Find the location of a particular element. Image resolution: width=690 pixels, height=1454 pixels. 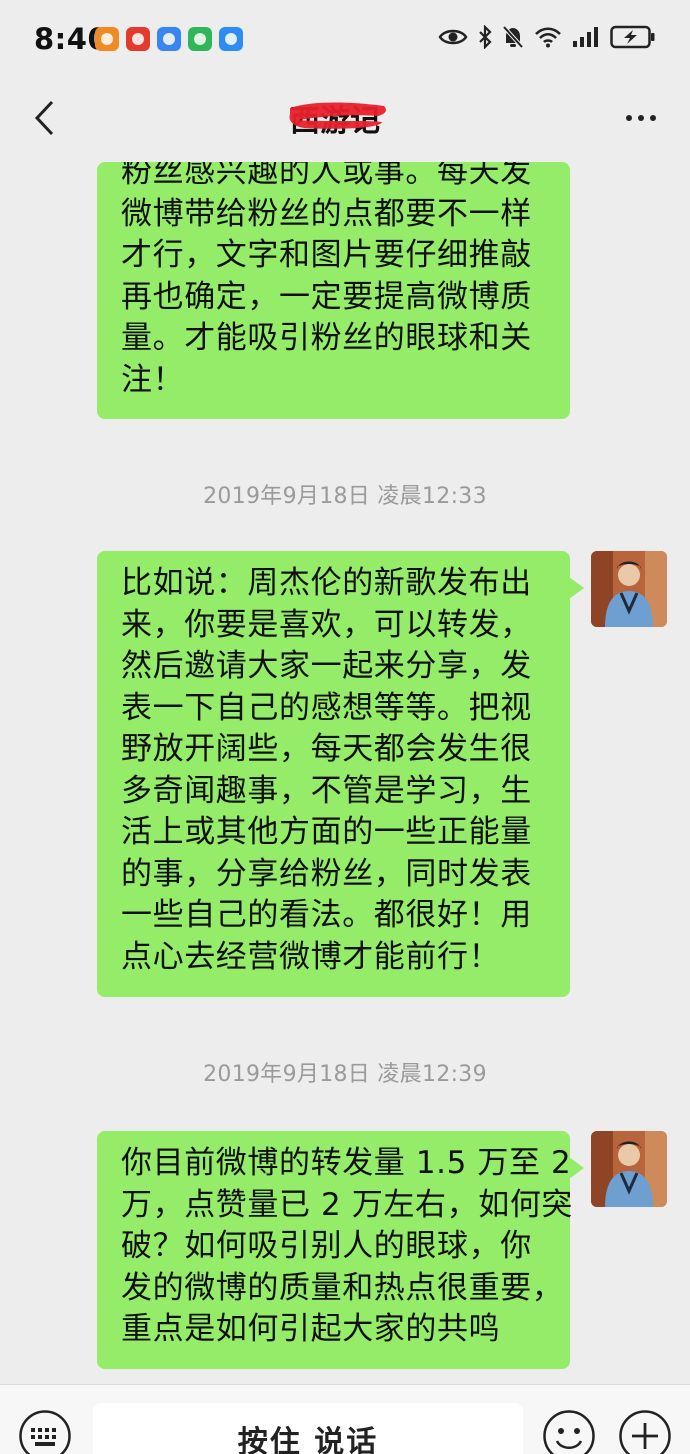

message-line: 你目前微博的转发量 1.5 万至 2 is located at coordinates (346, 1163).